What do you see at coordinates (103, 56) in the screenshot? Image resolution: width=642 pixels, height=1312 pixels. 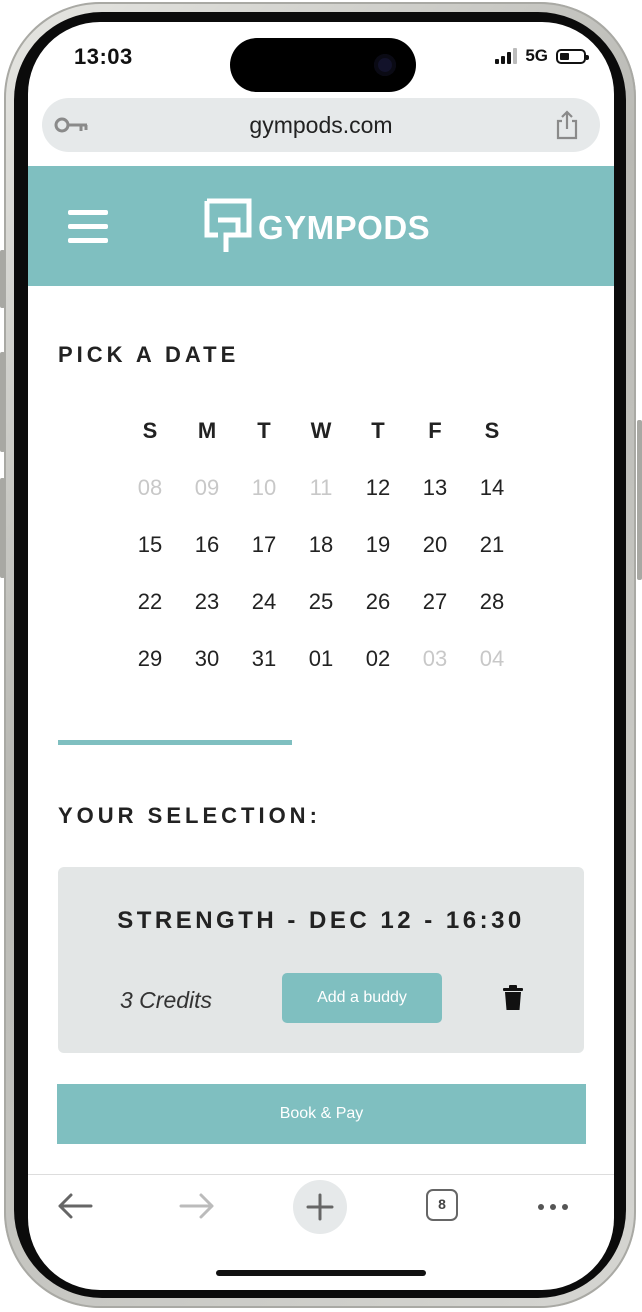 I see `status-time: 13:03` at bounding box center [103, 56].